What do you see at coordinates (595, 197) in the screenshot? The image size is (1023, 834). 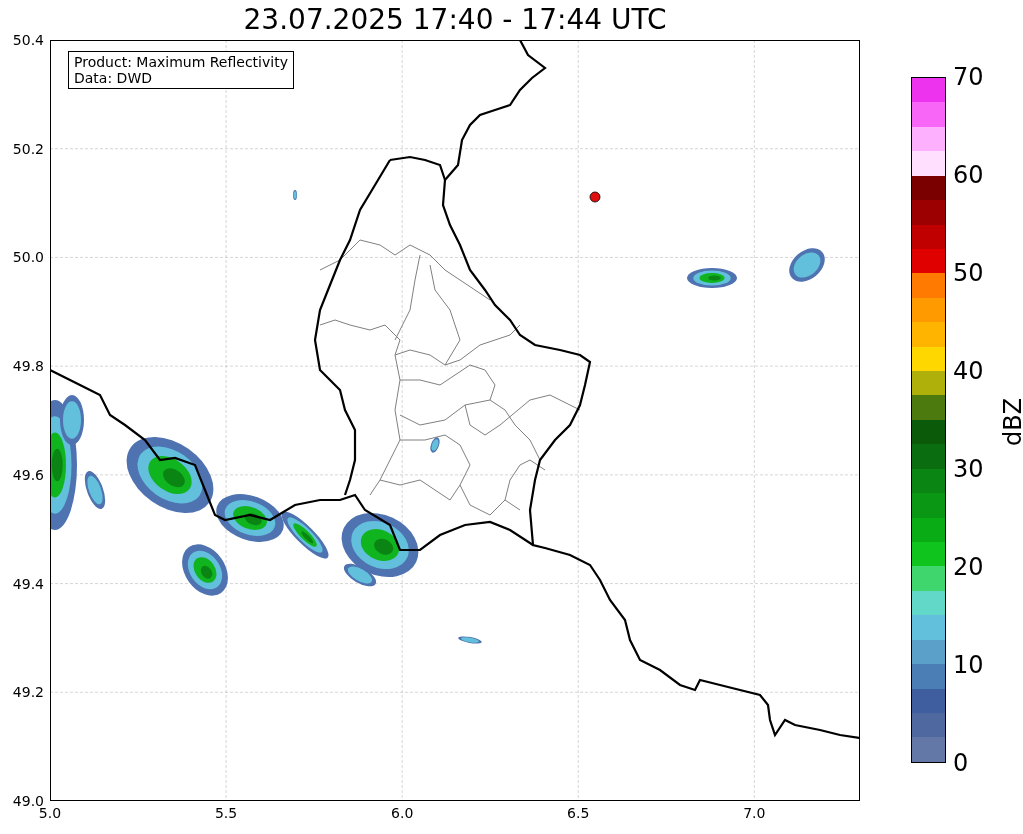 I see `location-marker` at bounding box center [595, 197].